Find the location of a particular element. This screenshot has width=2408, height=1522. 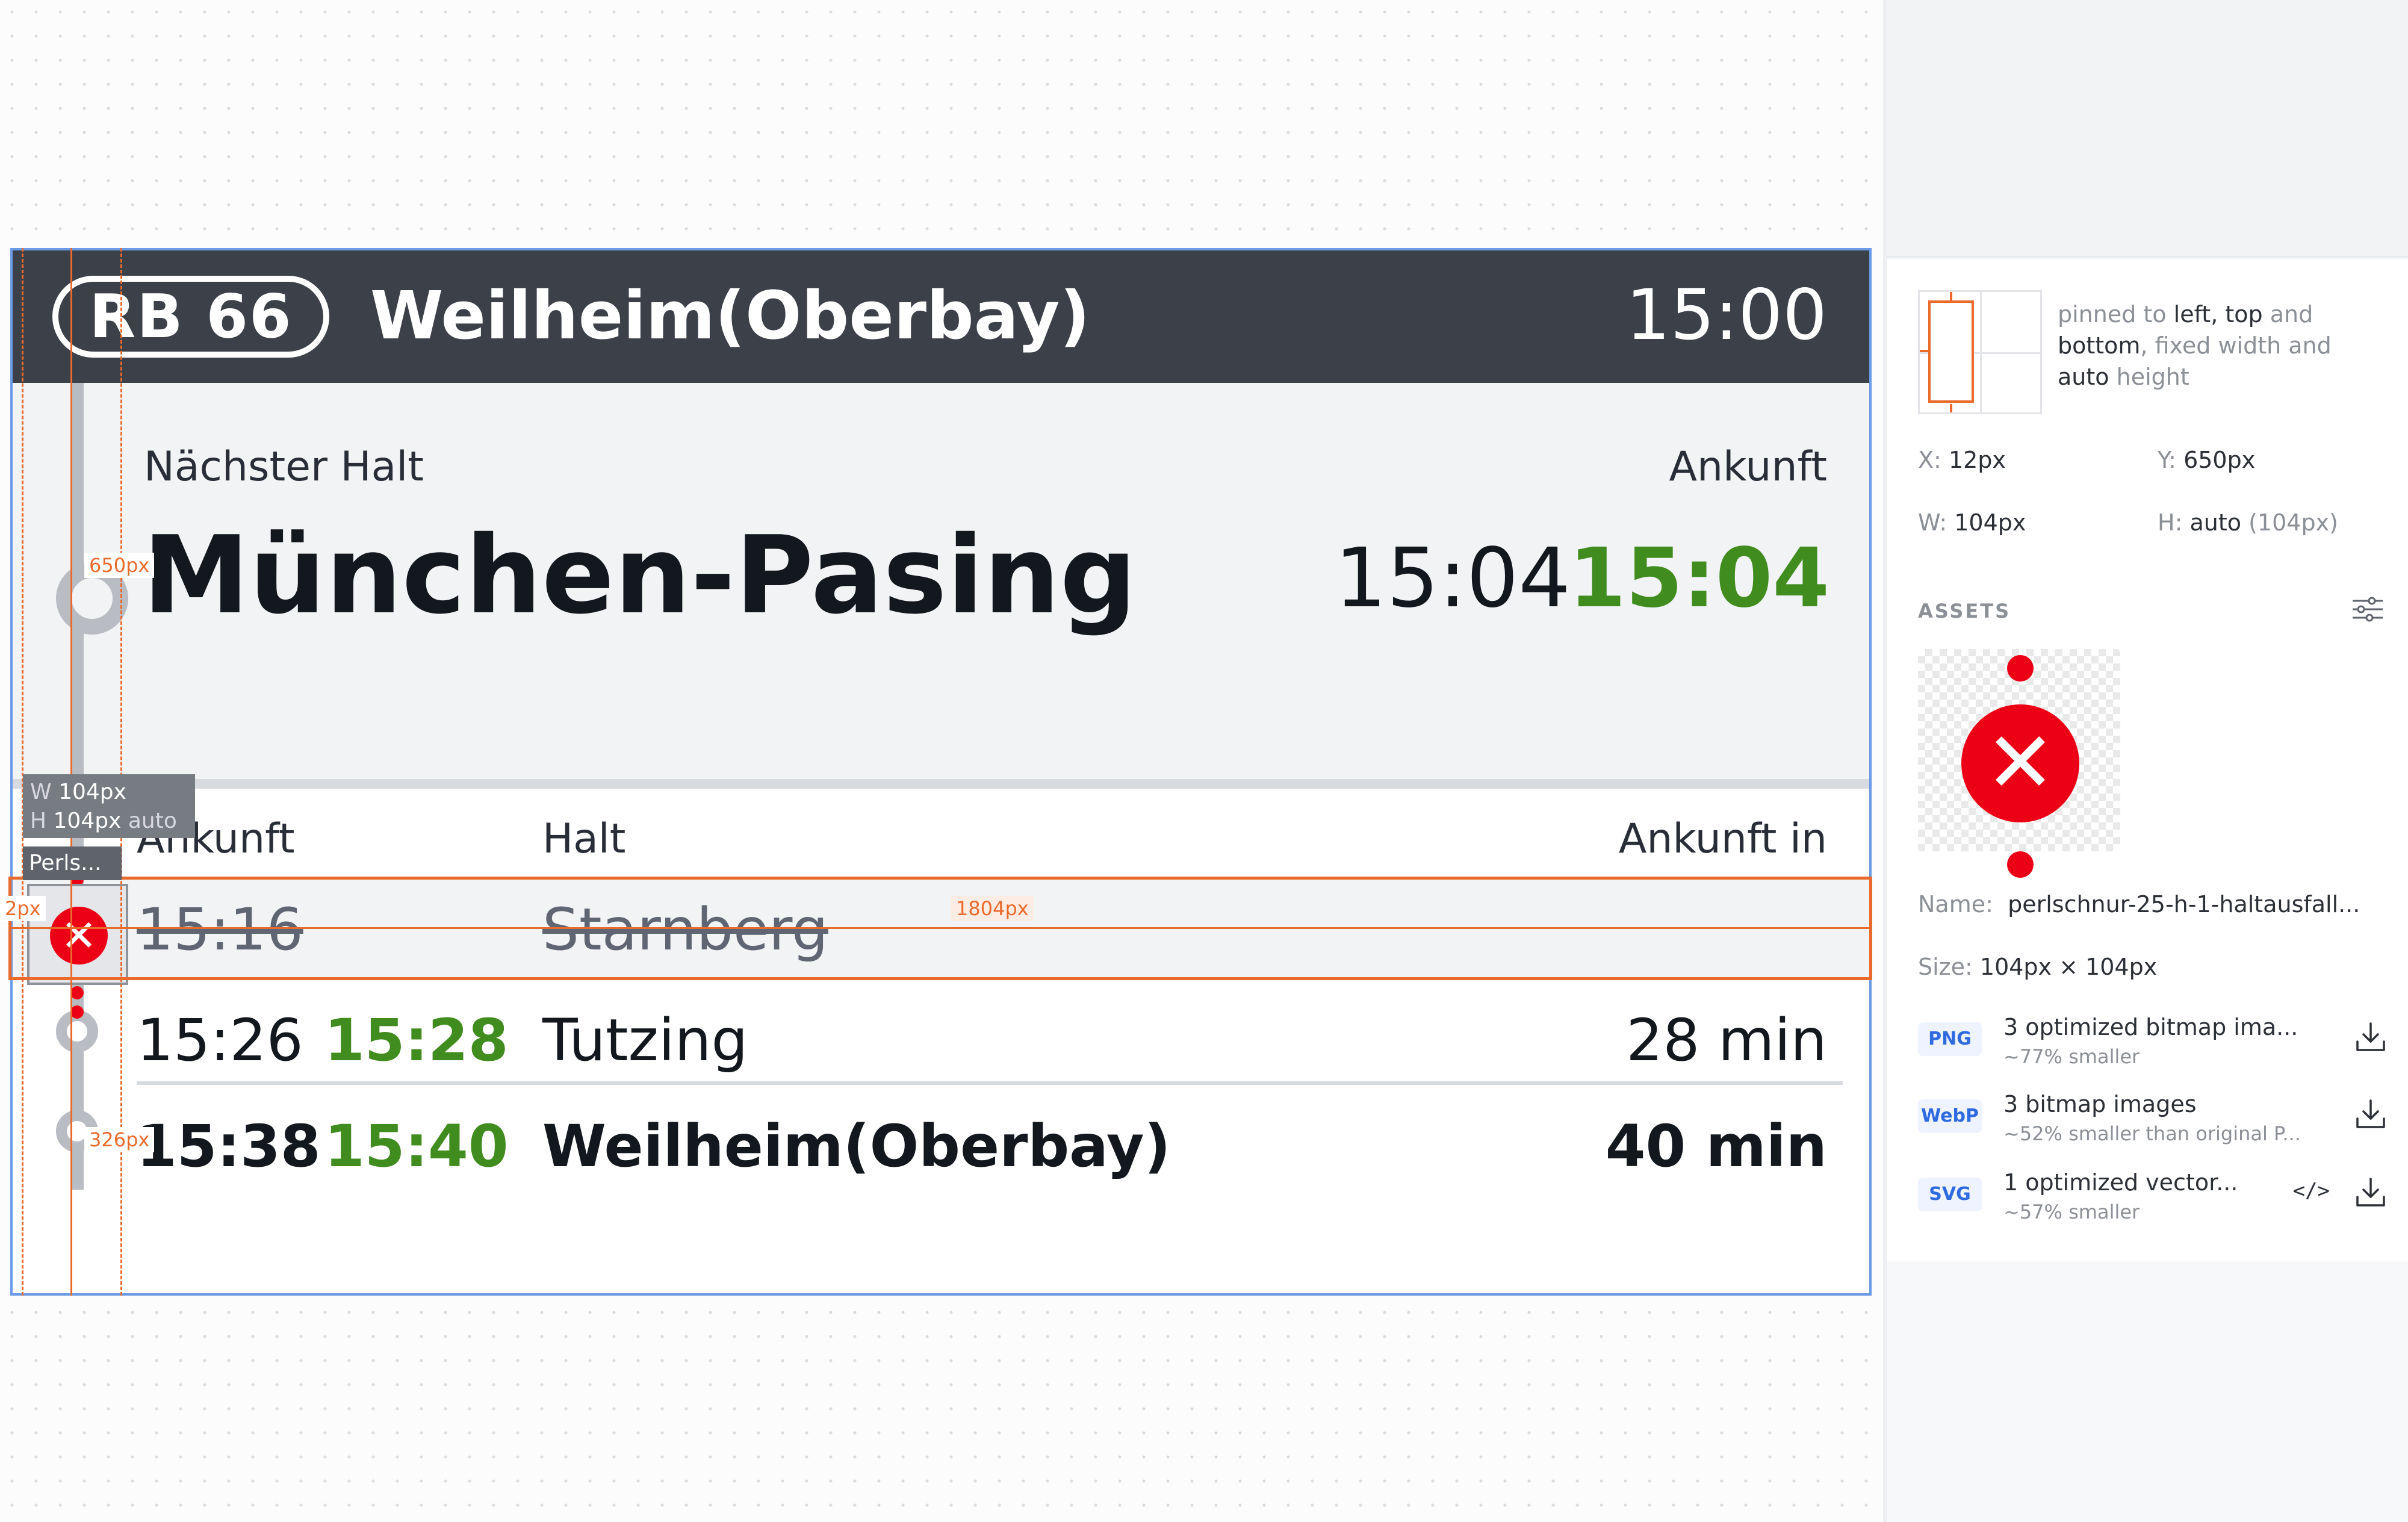

x-value: 12px is located at coordinates (1977, 460).